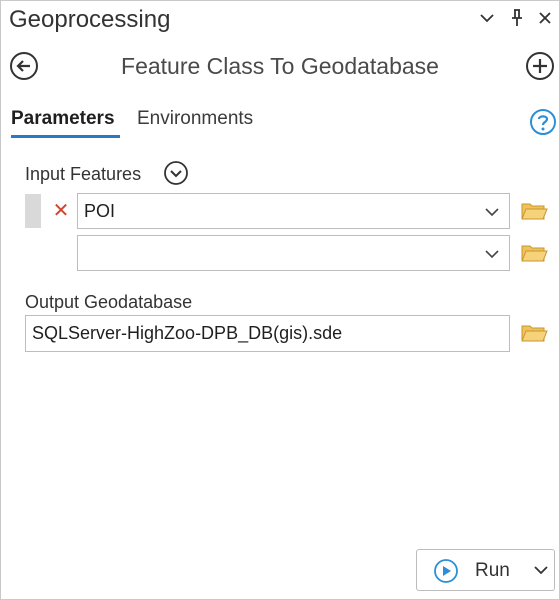 This screenshot has width=560, height=600. I want to click on pin-icon, so click(517, 18).